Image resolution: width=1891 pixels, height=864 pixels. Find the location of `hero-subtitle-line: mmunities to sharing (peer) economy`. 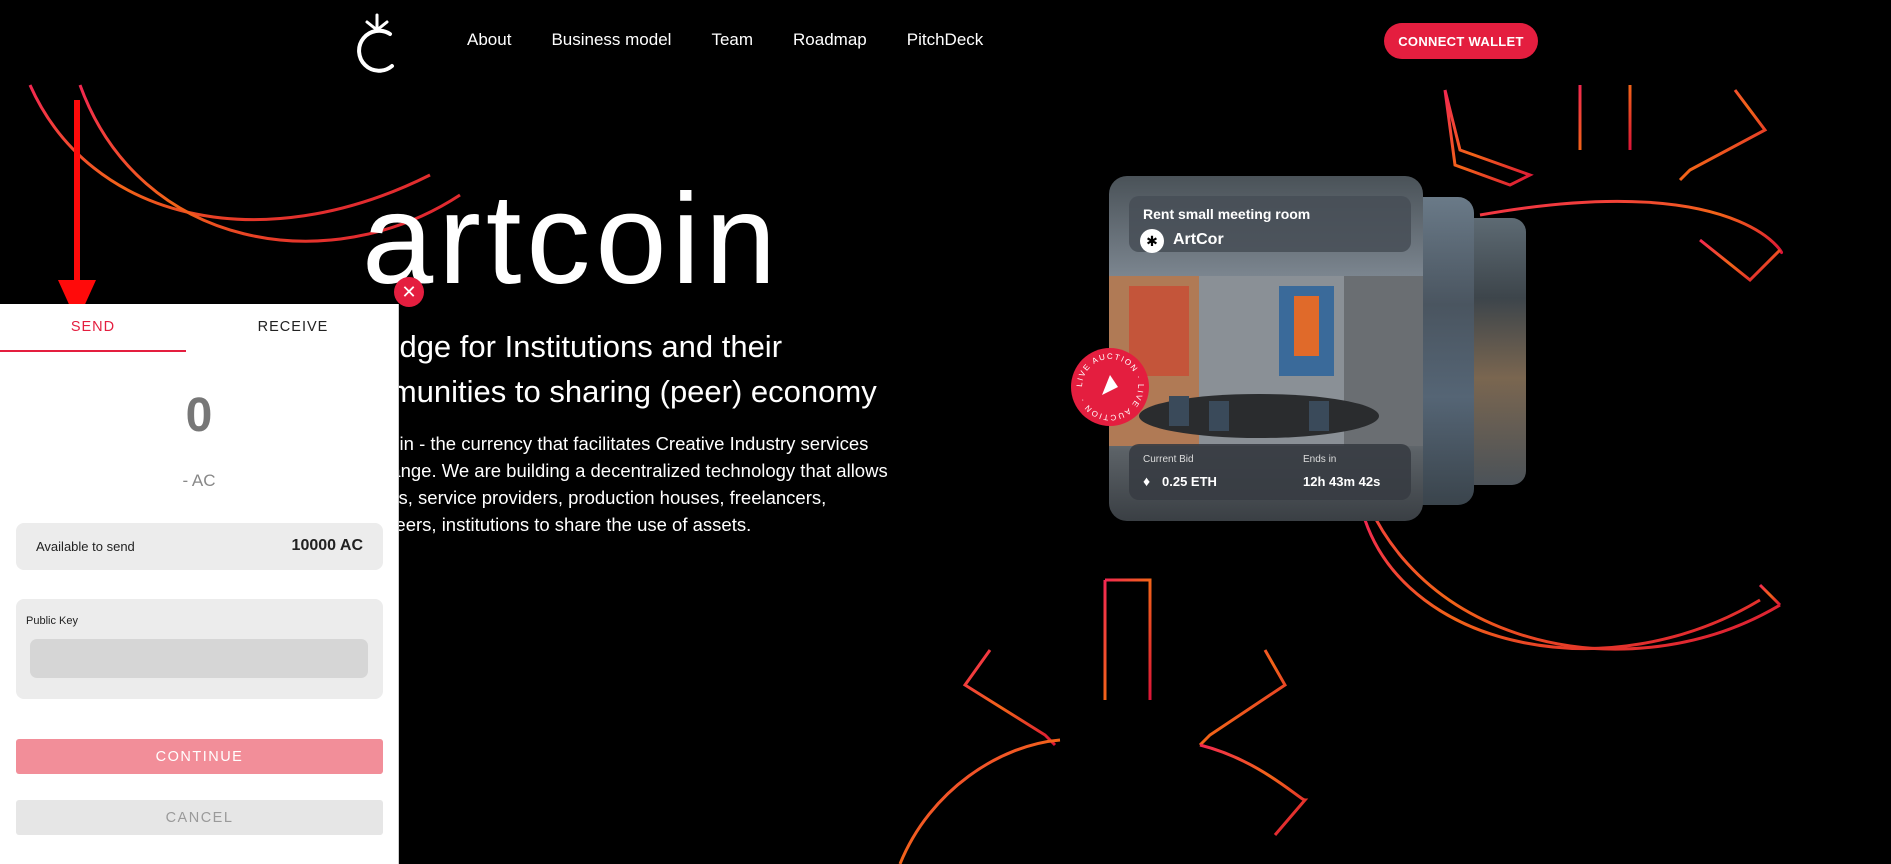

hero-subtitle-line: mmunities to sharing (peer) economy is located at coordinates (621, 391).